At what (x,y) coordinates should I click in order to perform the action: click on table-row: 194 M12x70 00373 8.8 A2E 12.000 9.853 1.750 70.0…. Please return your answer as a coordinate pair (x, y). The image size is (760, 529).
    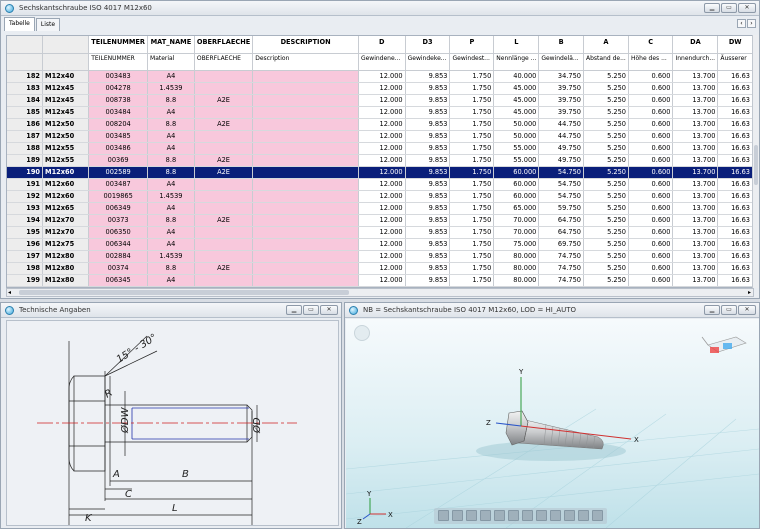
    Looking at the image, I should click on (380, 220).